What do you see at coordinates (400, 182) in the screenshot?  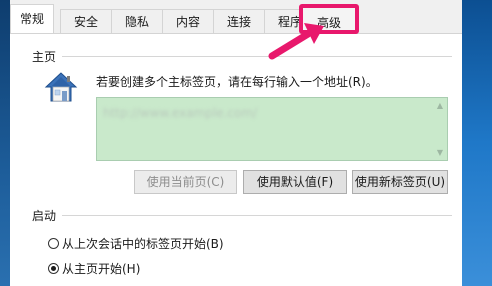 I see `use-new-tab-button: 使用新标签页(U)` at bounding box center [400, 182].